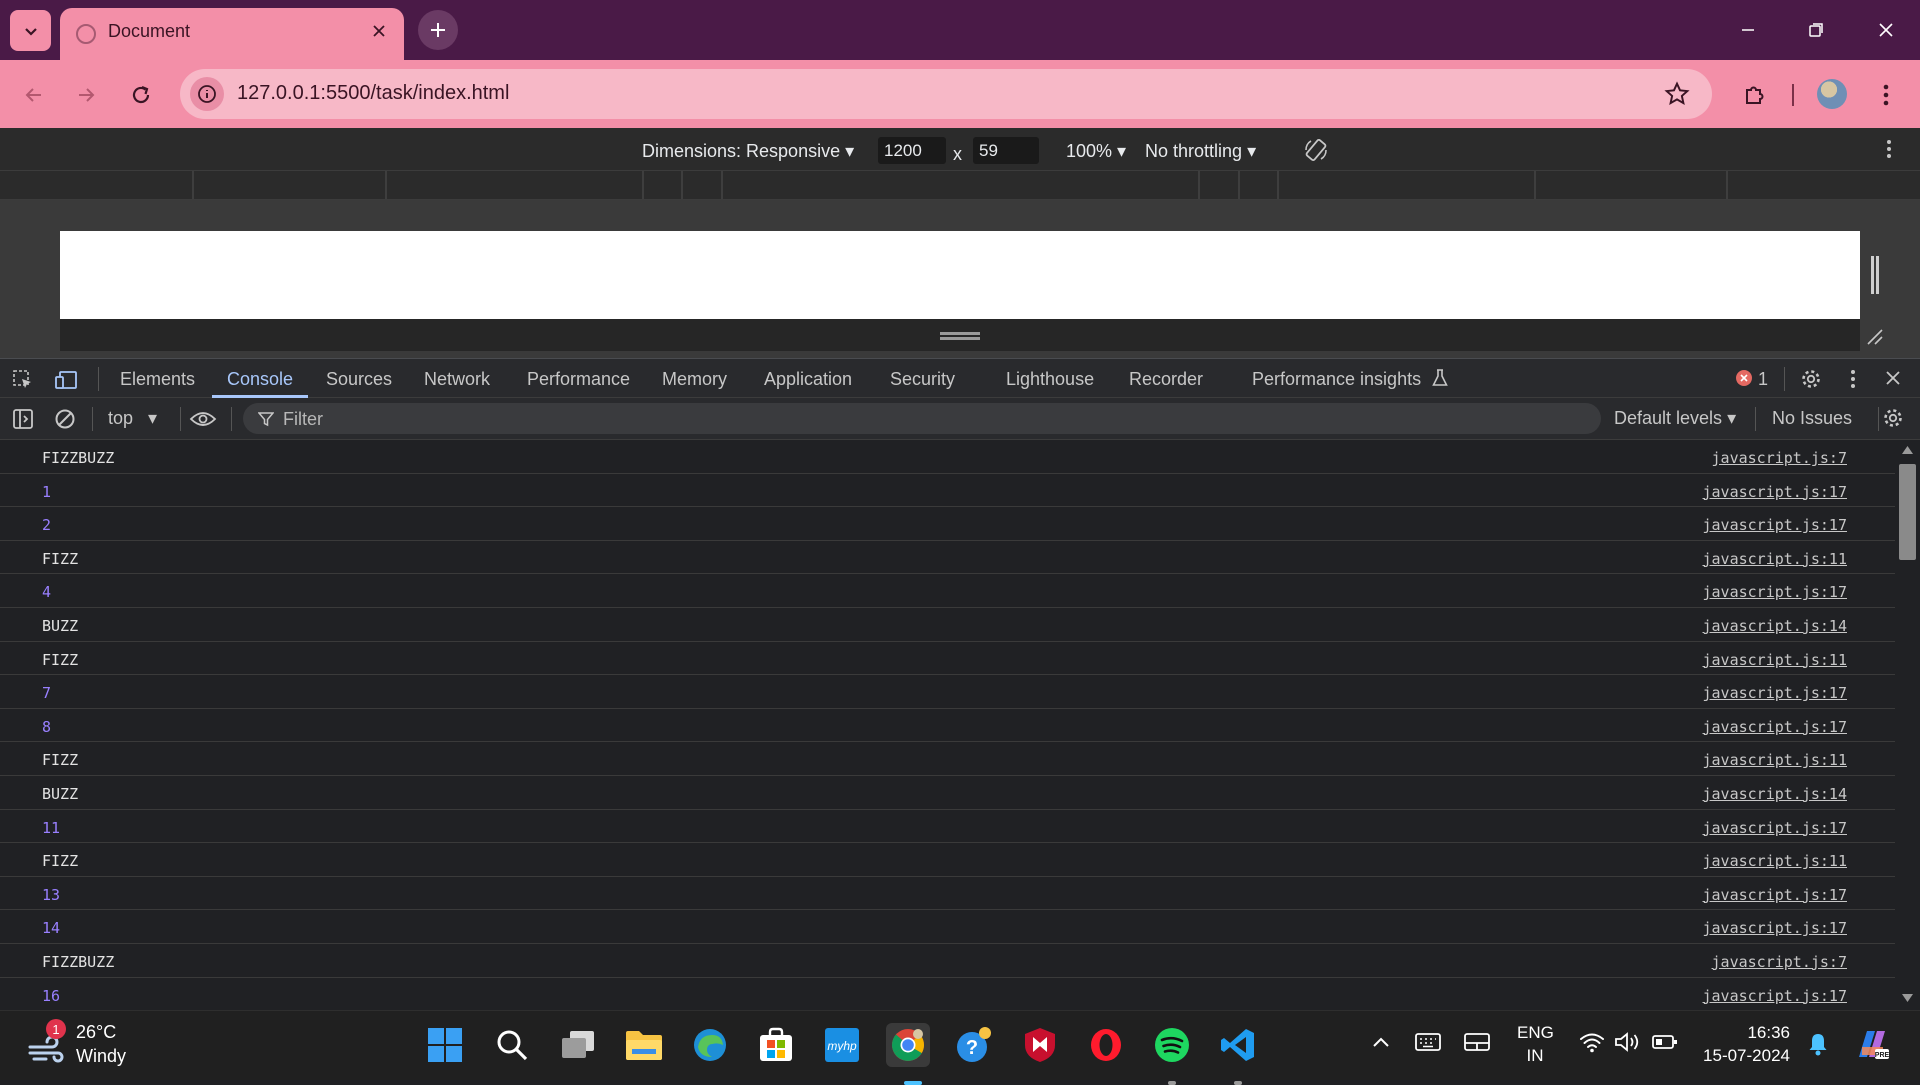  I want to click on tab-search-button, so click(30, 30).